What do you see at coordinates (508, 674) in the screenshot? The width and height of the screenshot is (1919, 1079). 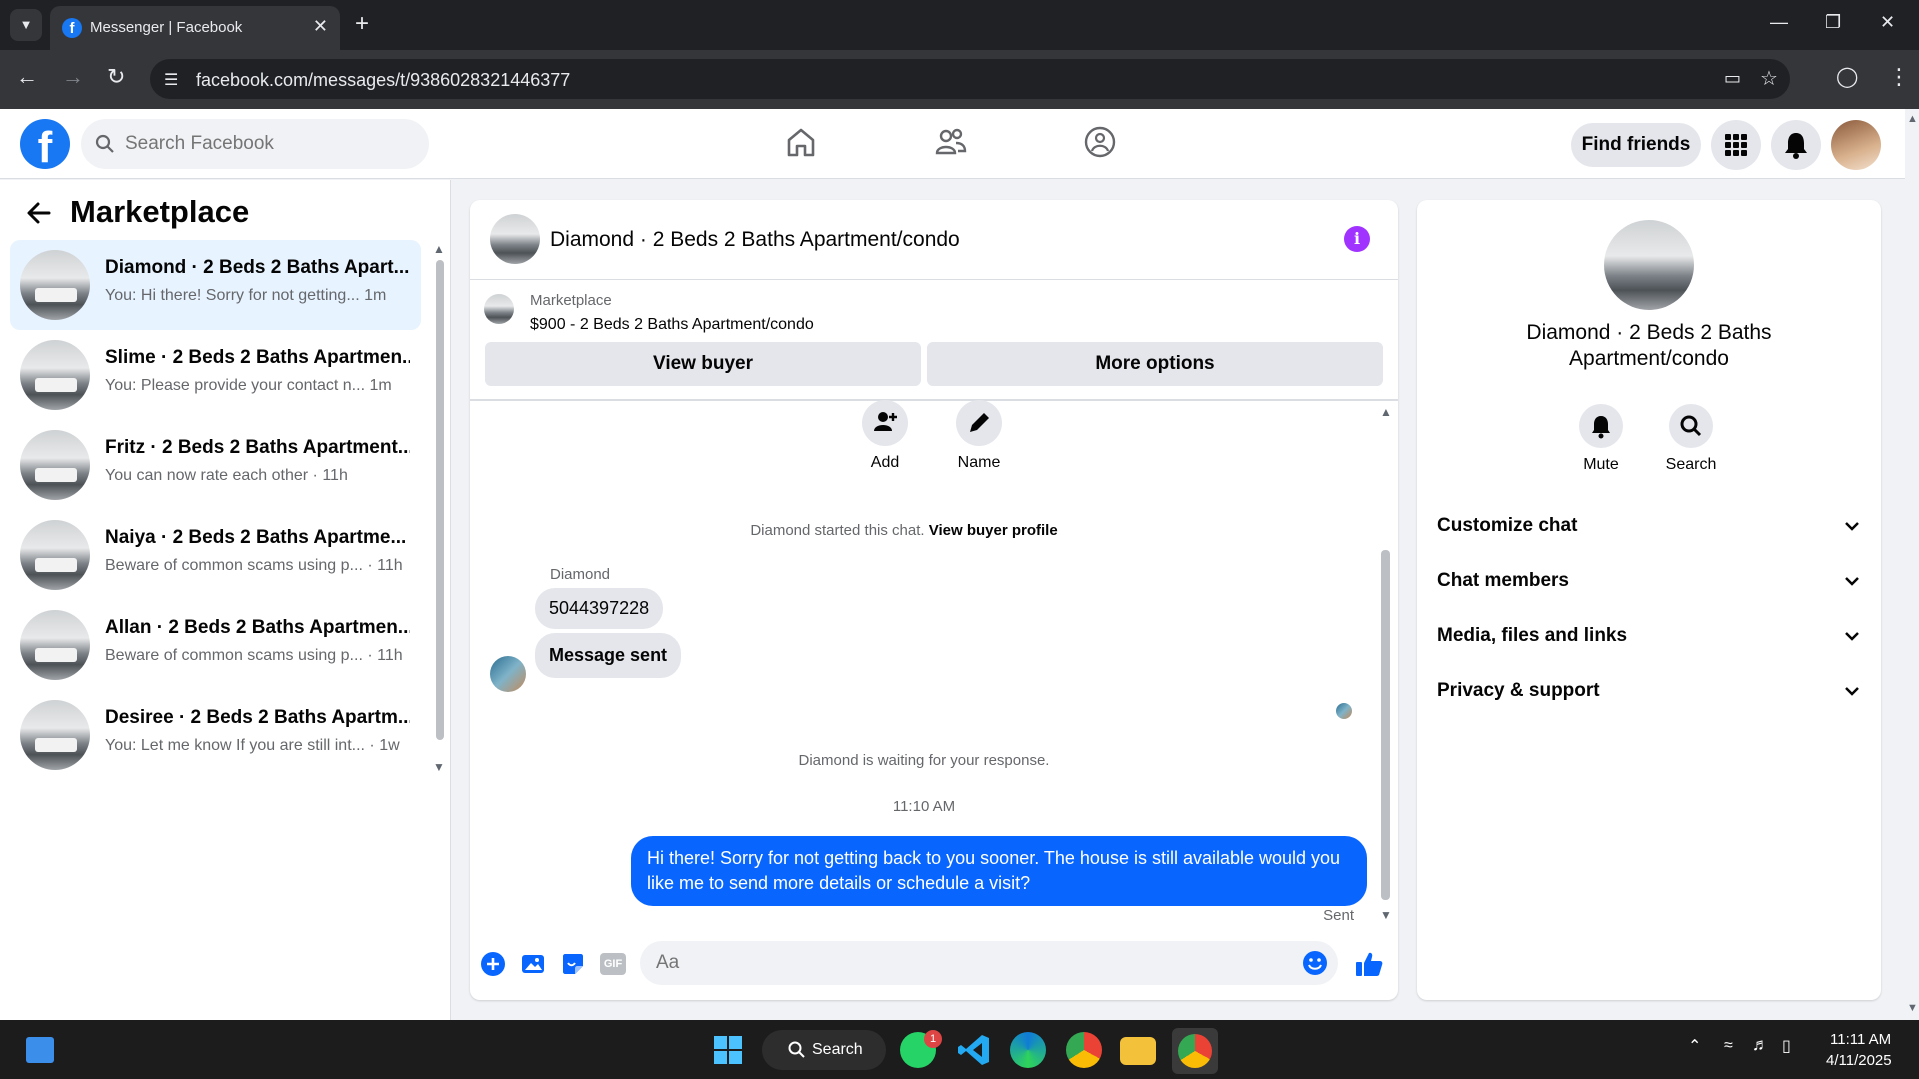 I see `sender-avatar` at bounding box center [508, 674].